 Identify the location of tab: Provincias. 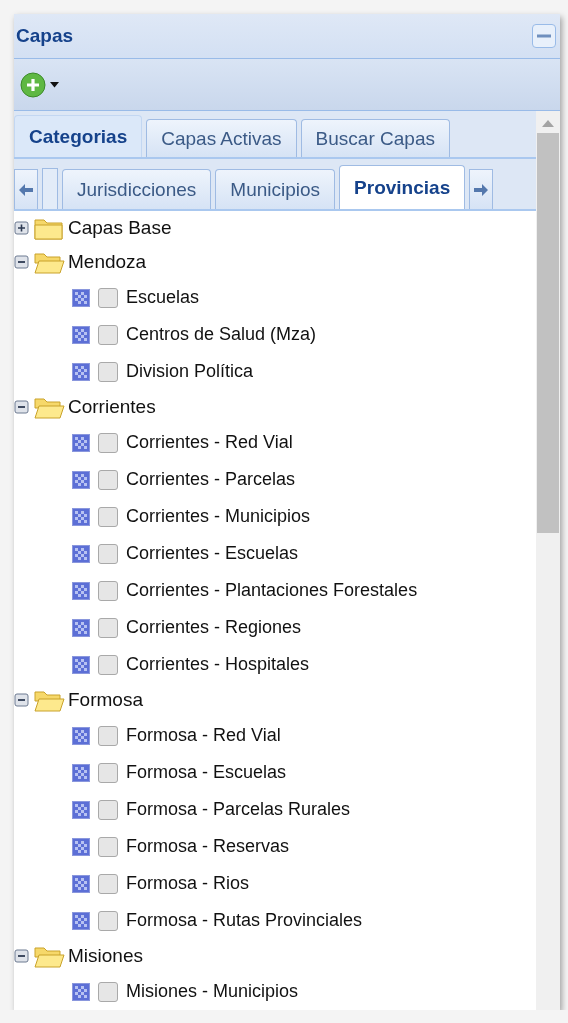
(402, 187).